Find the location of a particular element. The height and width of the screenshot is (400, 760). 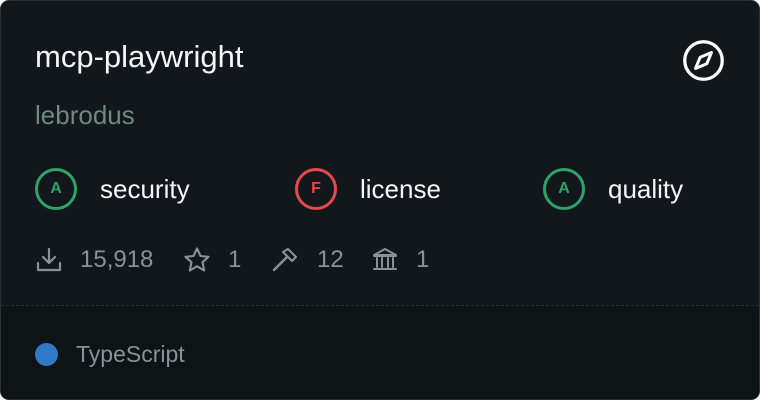

language-color-dot is located at coordinates (46, 354).